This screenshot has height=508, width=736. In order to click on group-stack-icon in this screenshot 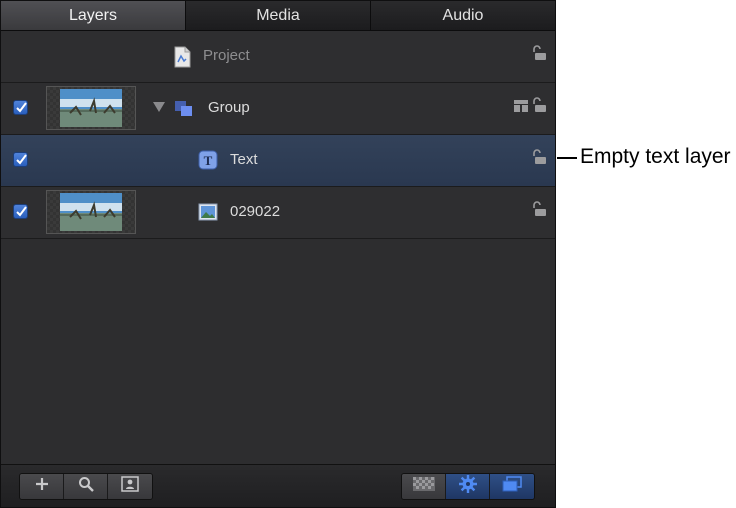, I will do `click(184, 111)`.